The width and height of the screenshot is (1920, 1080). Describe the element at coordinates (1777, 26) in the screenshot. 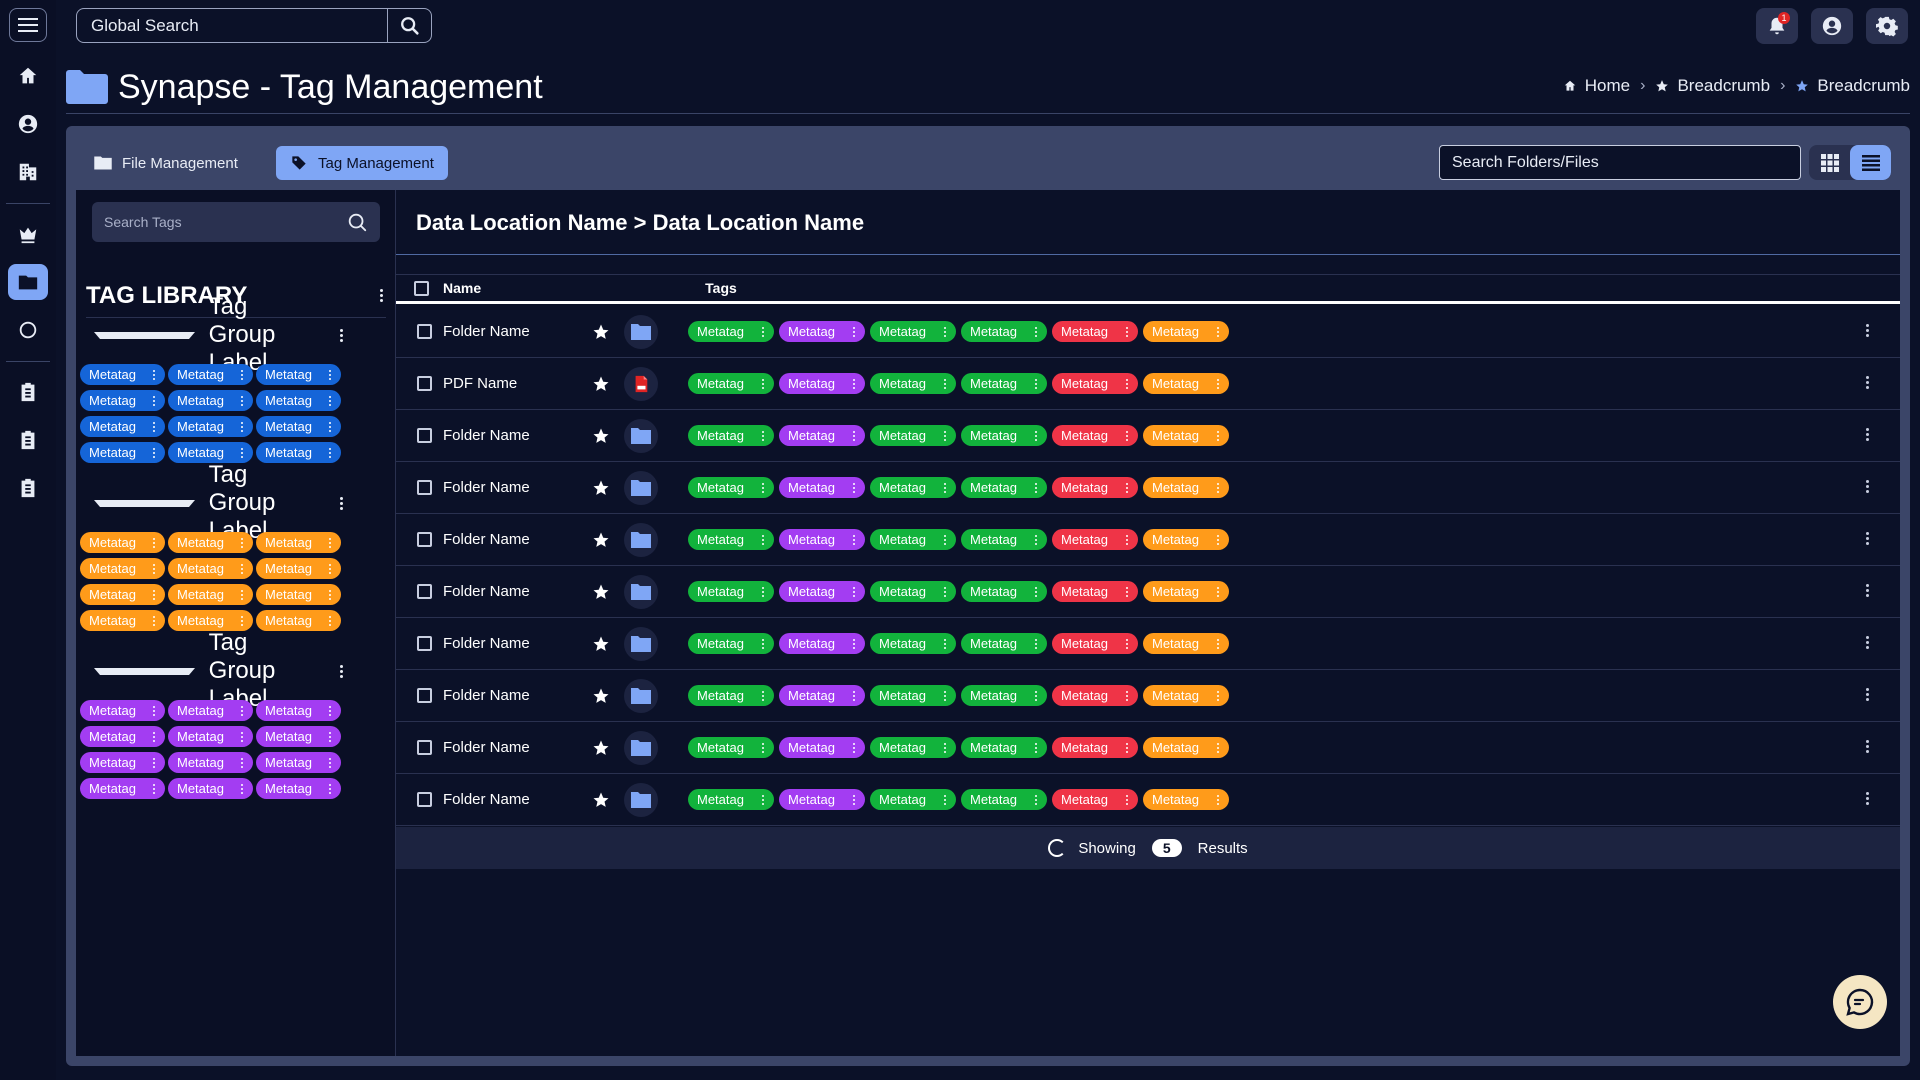

I see `notifications-button: 1` at that location.